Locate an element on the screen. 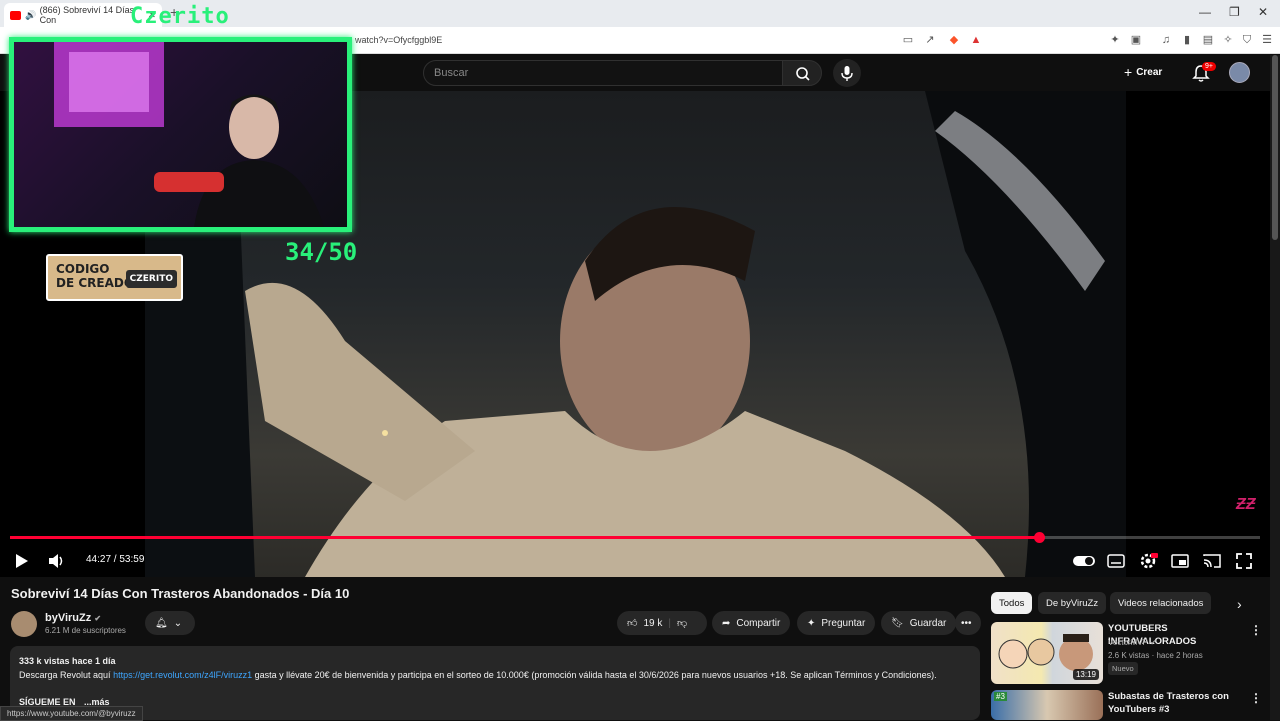  youtube-favicon-icon is located at coordinates (16, 15).